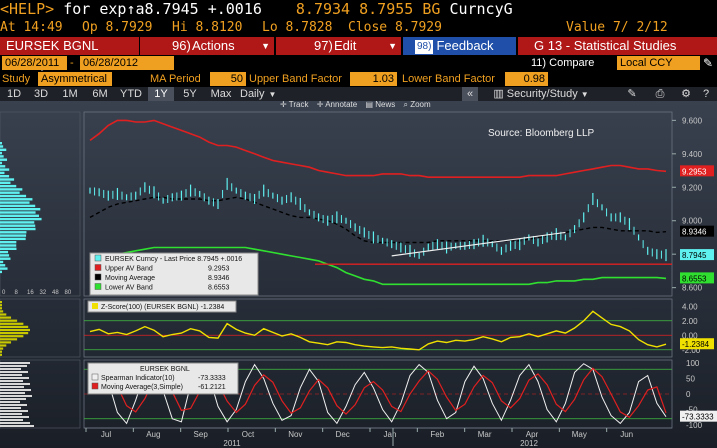 The image size is (717, 448). I want to click on tab-1y: 1Y, so click(161, 94).